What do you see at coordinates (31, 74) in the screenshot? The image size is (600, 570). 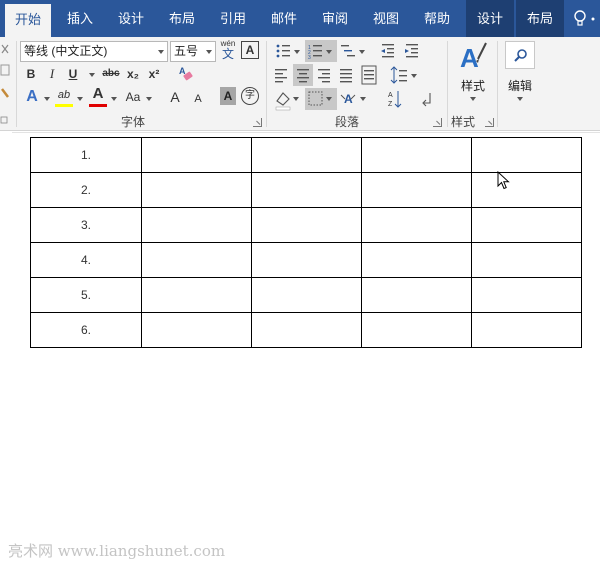 I see `bold-button: B` at bounding box center [31, 74].